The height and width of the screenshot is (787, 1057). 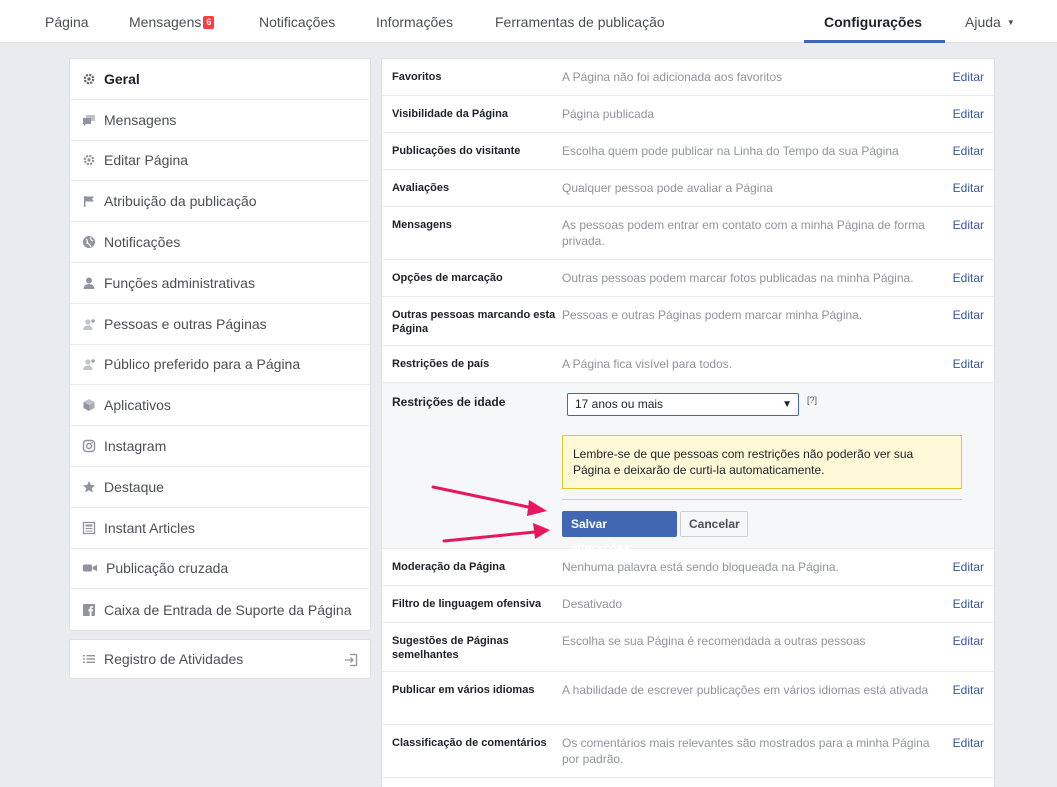 I want to click on setting-label: Filtro de linguagem ofensiva, so click(x=467, y=604).